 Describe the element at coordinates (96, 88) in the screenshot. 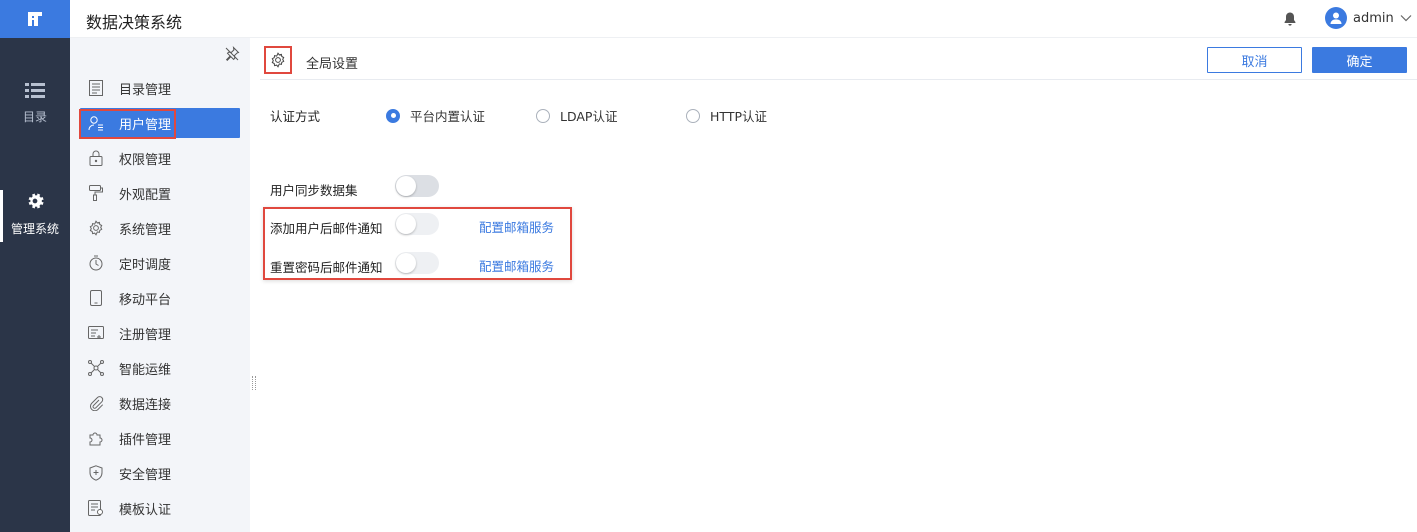

I see `catalog-list-icon` at that location.